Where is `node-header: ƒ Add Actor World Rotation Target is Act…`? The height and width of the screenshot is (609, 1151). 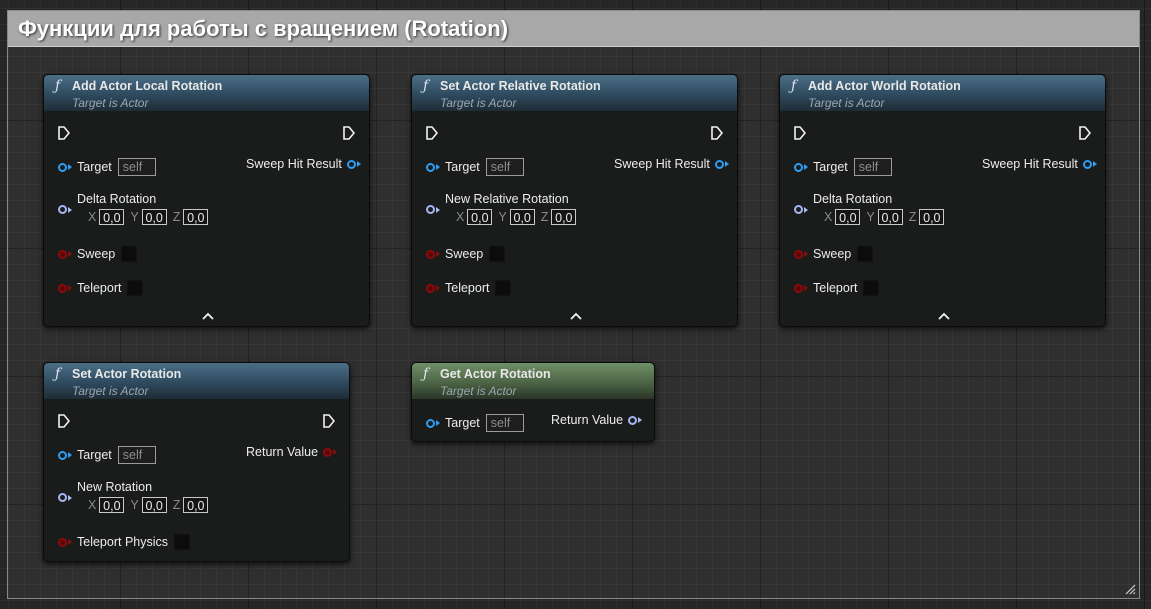 node-header: ƒ Add Actor World Rotation Target is Act… is located at coordinates (942, 93).